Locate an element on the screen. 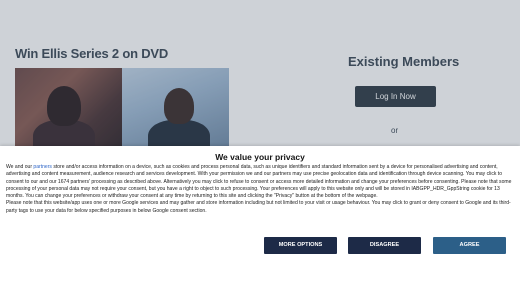 The height and width of the screenshot is (293, 520). consent-title: We value your privacy is located at coordinates (260, 157).